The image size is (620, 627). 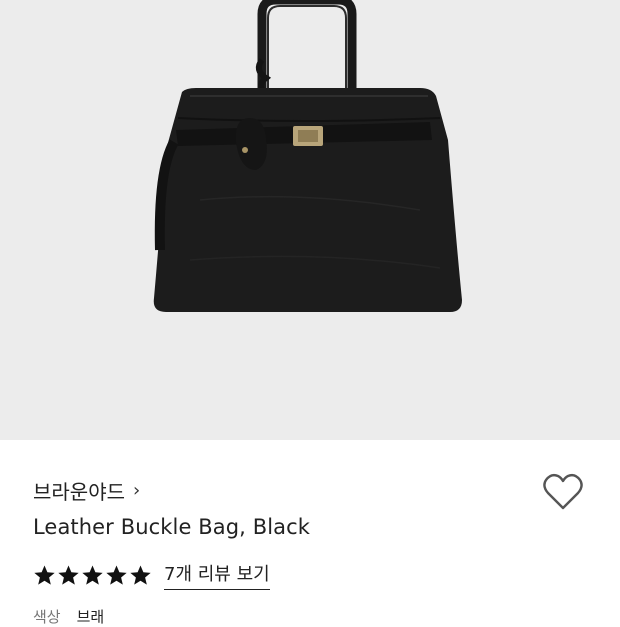 What do you see at coordinates (563, 492) in the screenshot?
I see `heart-outline-icon` at bounding box center [563, 492].